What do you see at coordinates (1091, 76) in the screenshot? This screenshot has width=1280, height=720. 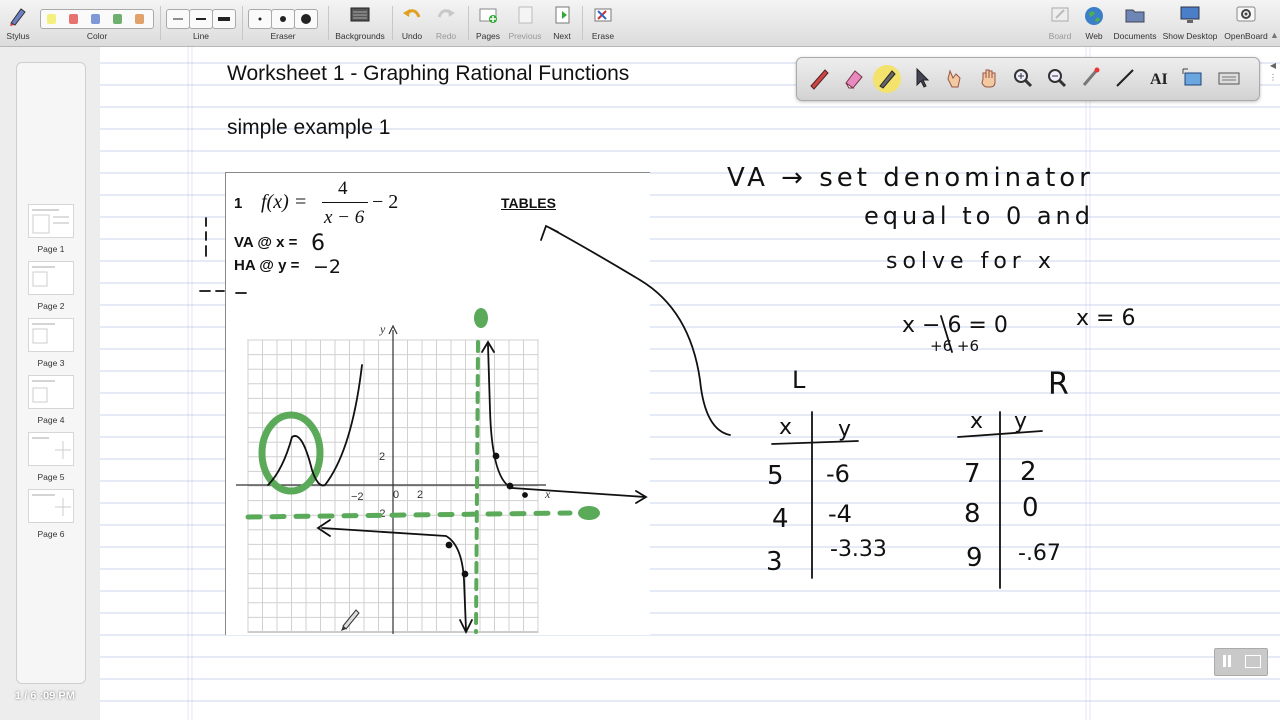 I see `laser-pointer-icon` at bounding box center [1091, 76].